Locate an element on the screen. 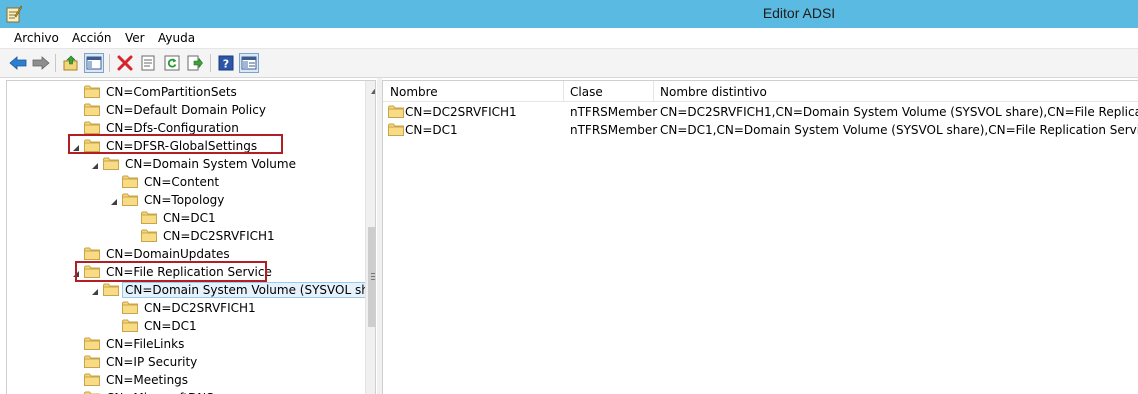  tree-item-label: CN=ComPartitionSets is located at coordinates (171, 92).